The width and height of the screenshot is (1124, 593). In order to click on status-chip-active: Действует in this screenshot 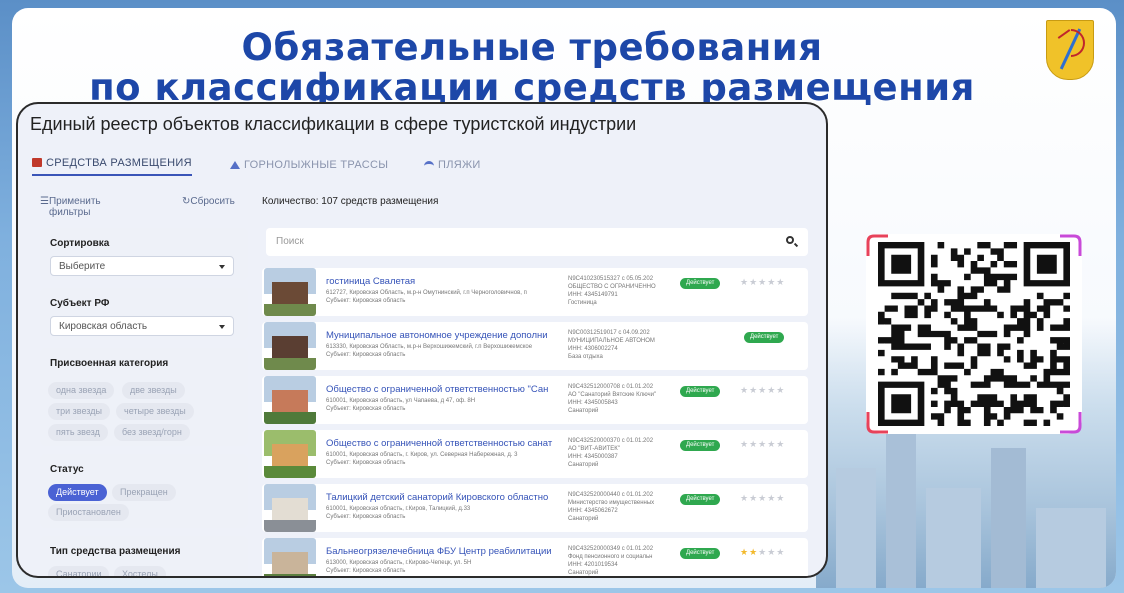, I will do `click(77, 492)`.